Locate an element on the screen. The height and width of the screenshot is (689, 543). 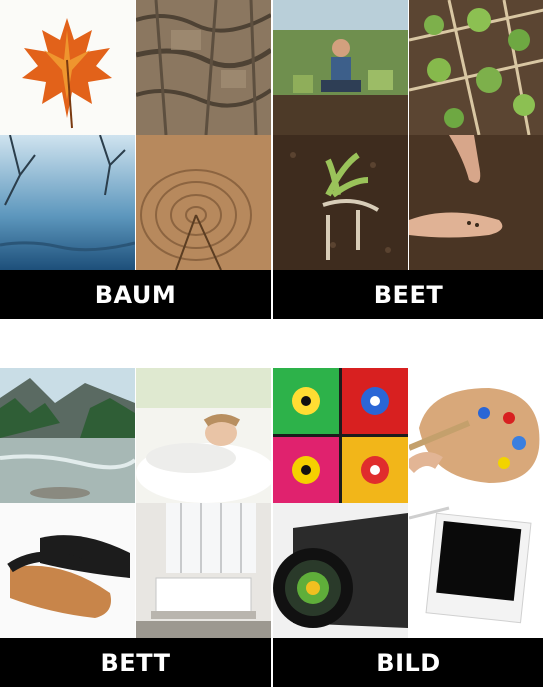
tree-rings-icon is located at coordinates (203, 202).